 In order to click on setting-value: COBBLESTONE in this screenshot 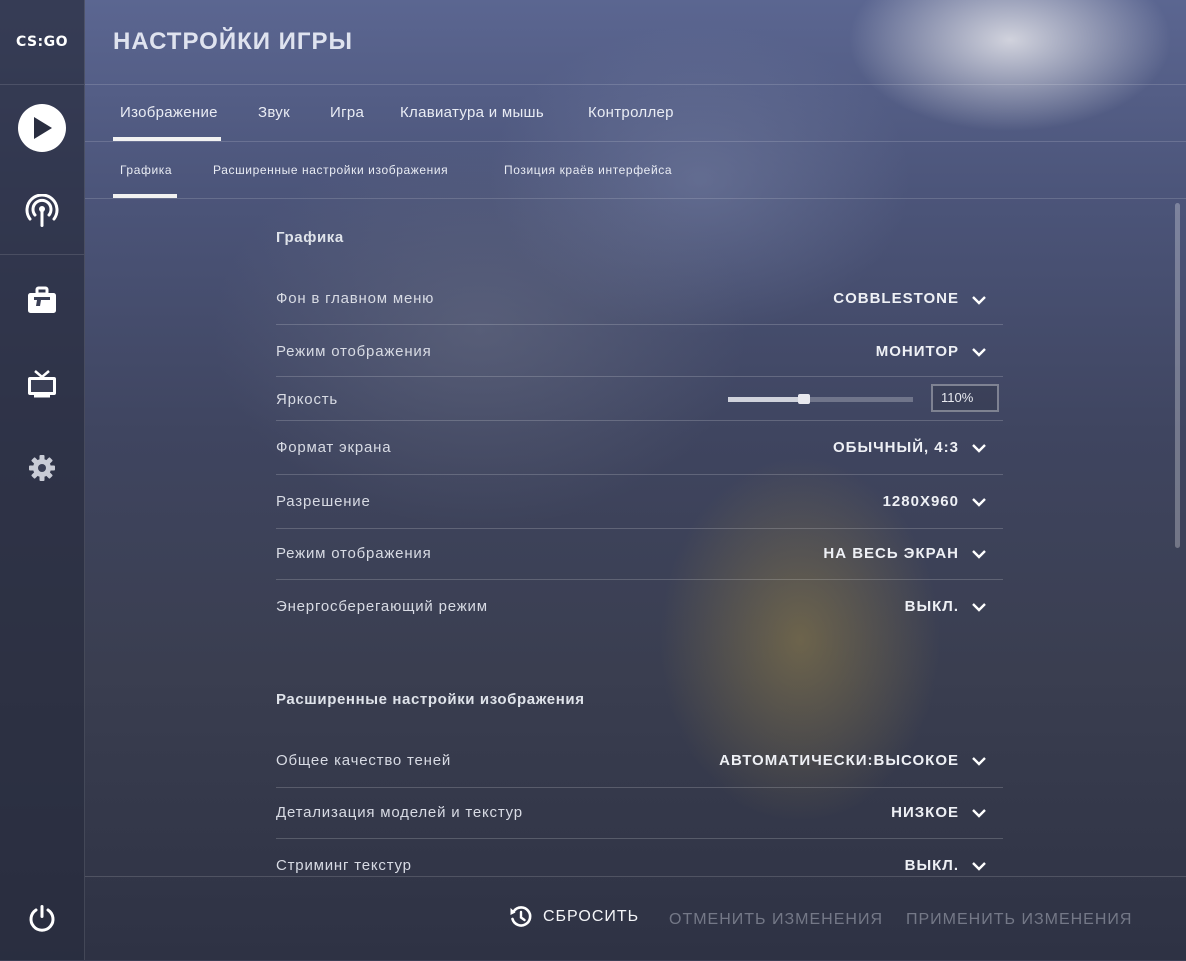, I will do `click(896, 298)`.